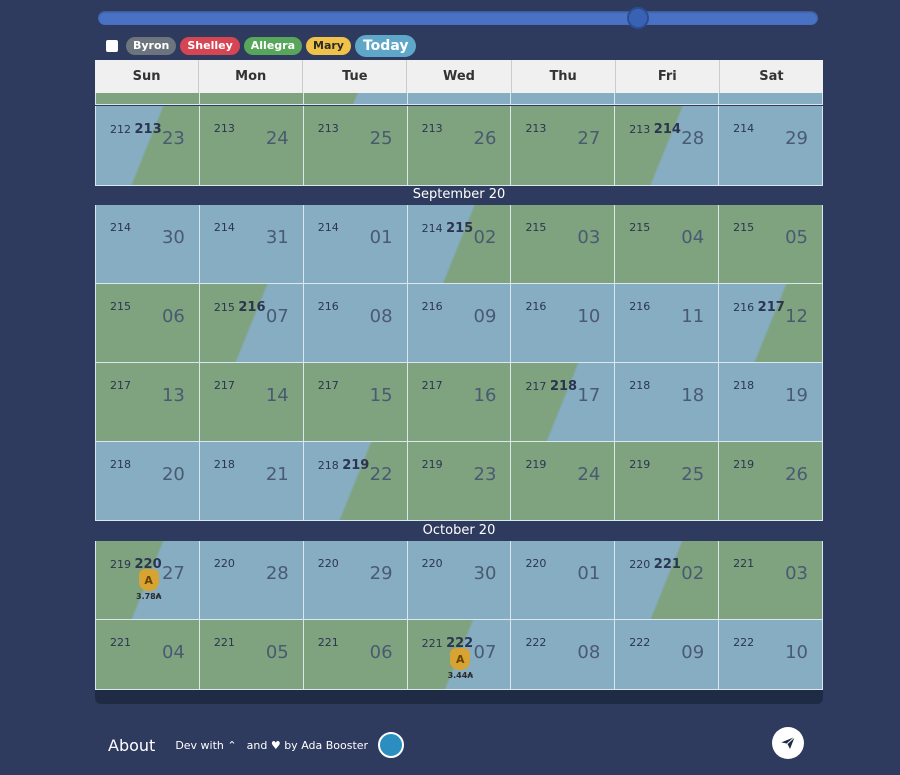 The height and width of the screenshot is (775, 900). Describe the element at coordinates (667, 402) in the screenshot. I see `day-cell: 218 18` at that location.